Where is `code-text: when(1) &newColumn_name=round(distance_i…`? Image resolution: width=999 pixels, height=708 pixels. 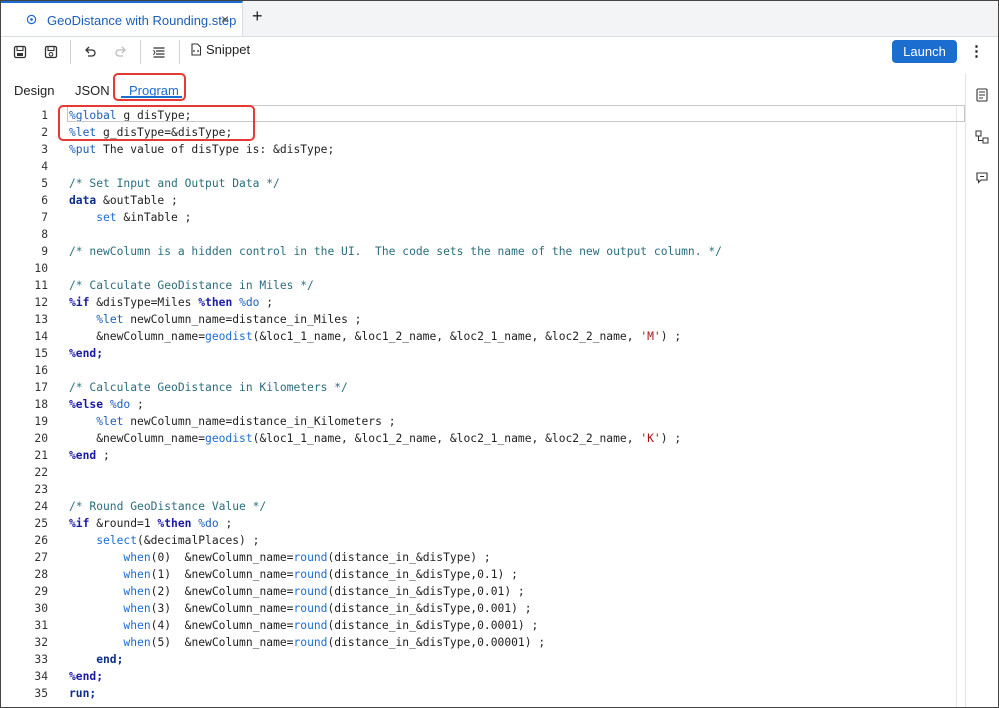
code-text: when(1) &newColumn_name=round(distance_i… is located at coordinates (293, 574).